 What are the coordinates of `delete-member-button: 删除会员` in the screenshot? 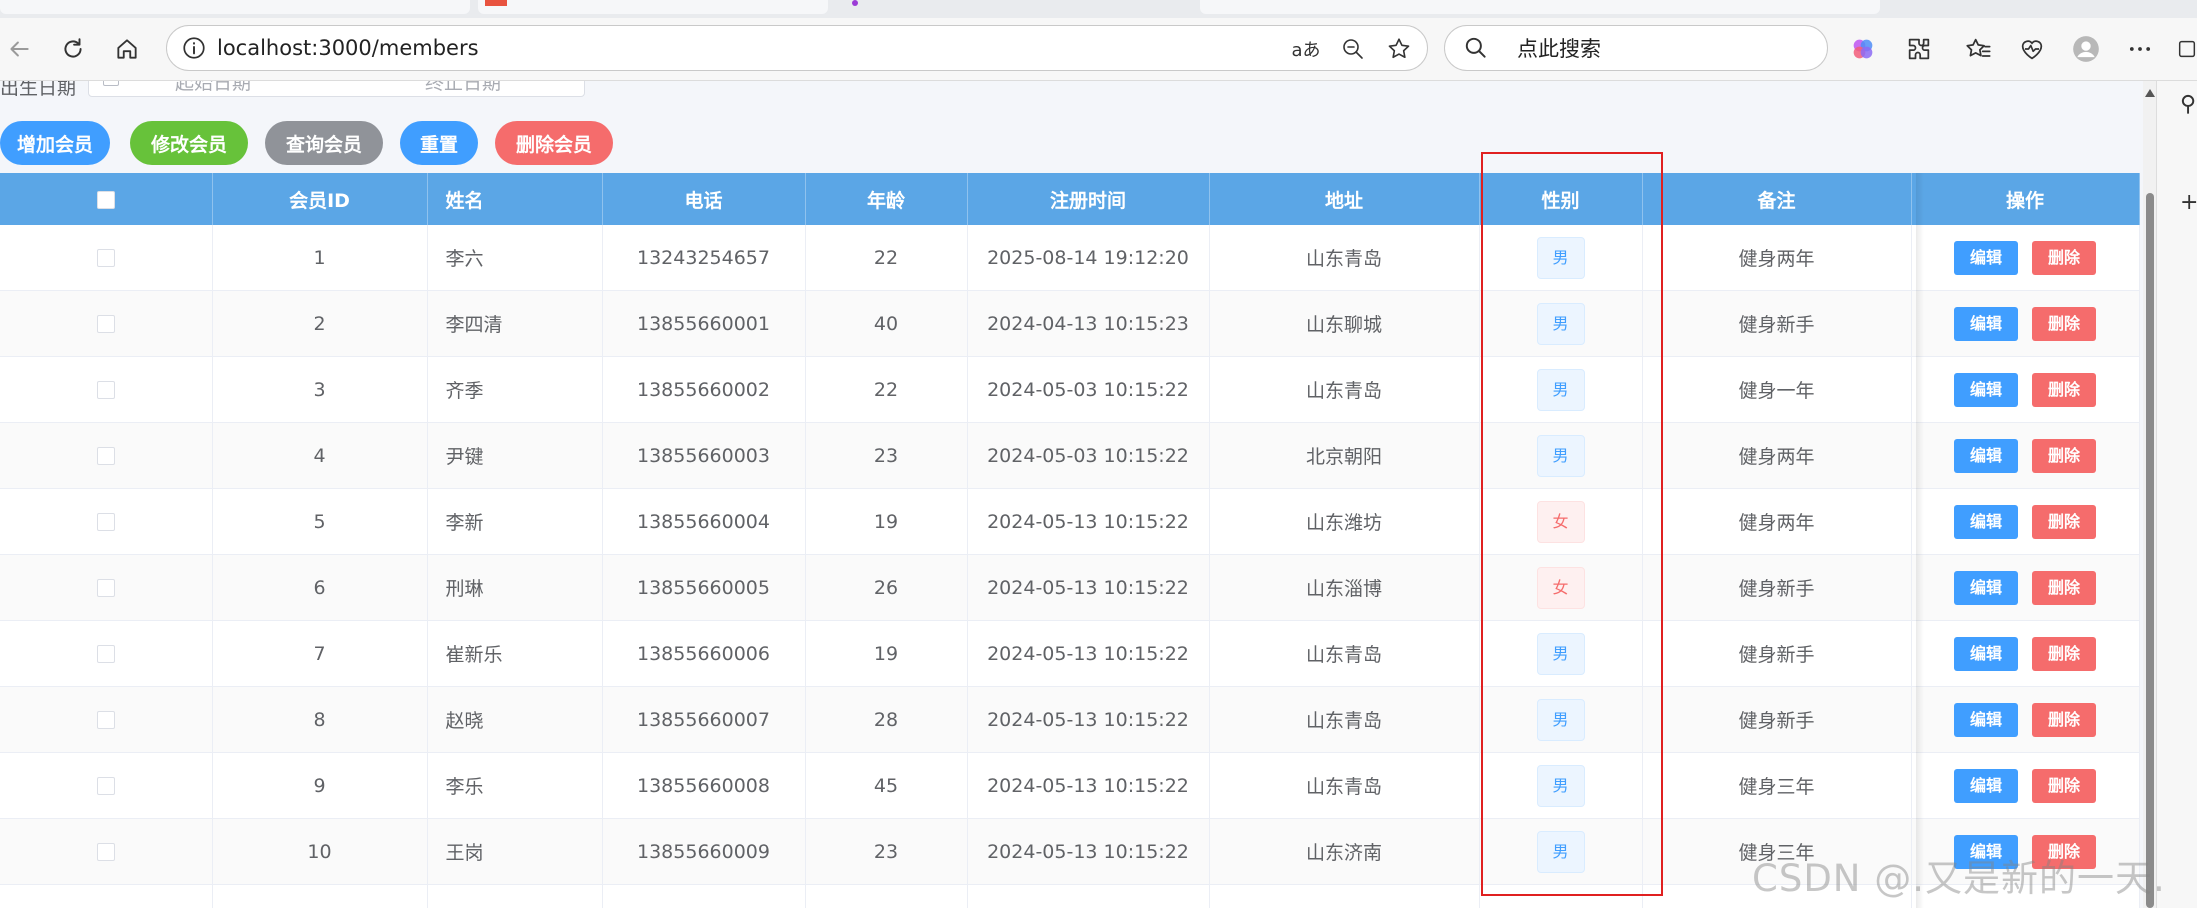 It's located at (554, 143).